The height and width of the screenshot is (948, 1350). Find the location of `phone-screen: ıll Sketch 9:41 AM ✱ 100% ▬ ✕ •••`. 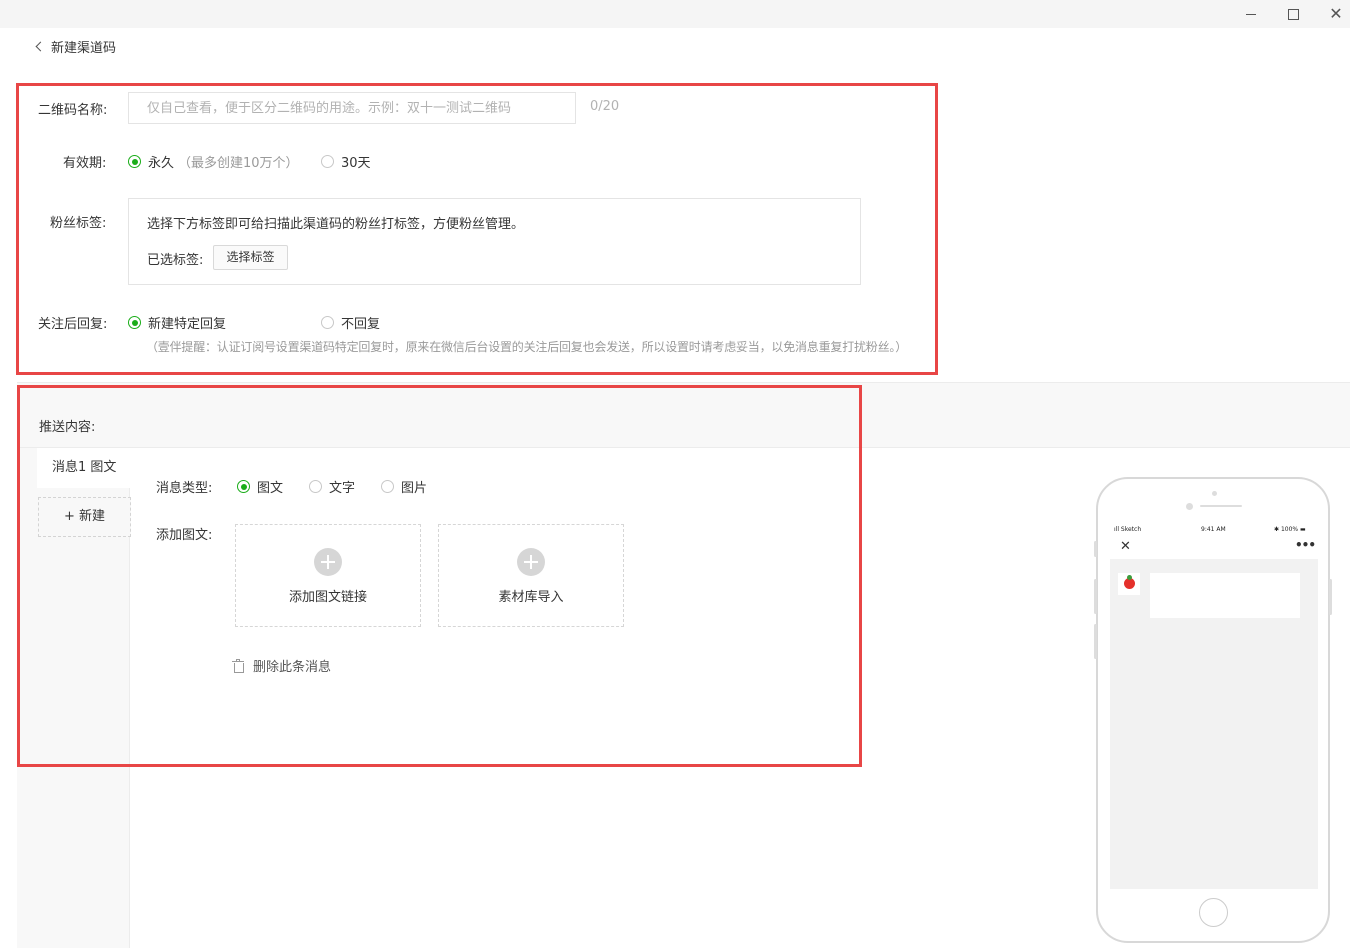

phone-screen: ıll Sketch 9:41 AM ✱ 100% ▬ ✕ ••• is located at coordinates (1214, 705).